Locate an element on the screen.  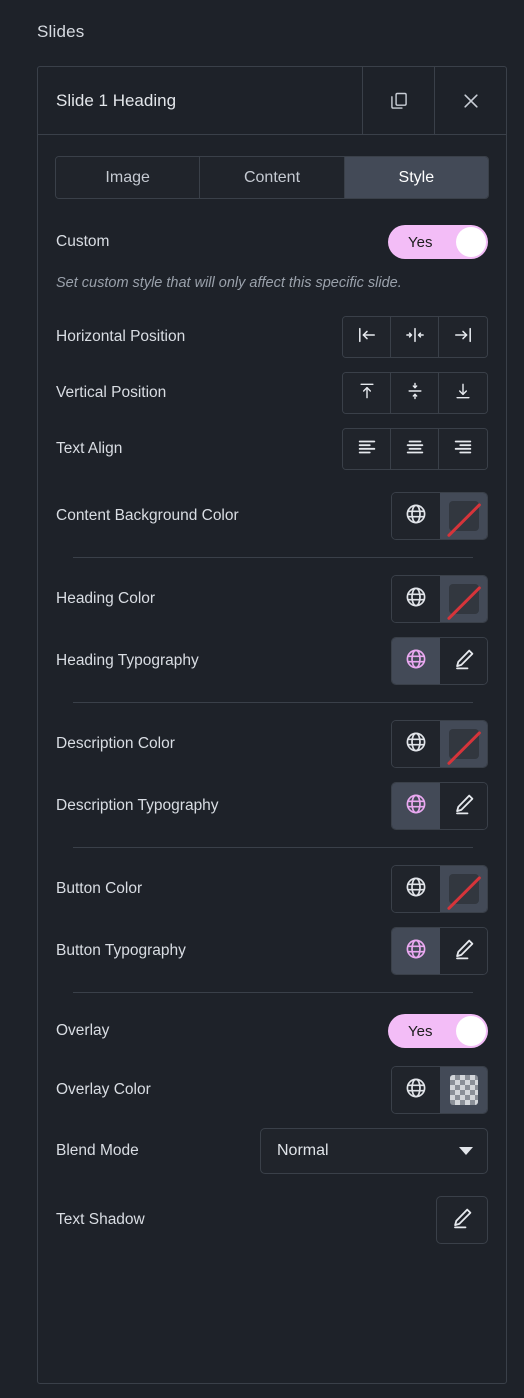
align-bottom-icon is located at coordinates (463, 393).